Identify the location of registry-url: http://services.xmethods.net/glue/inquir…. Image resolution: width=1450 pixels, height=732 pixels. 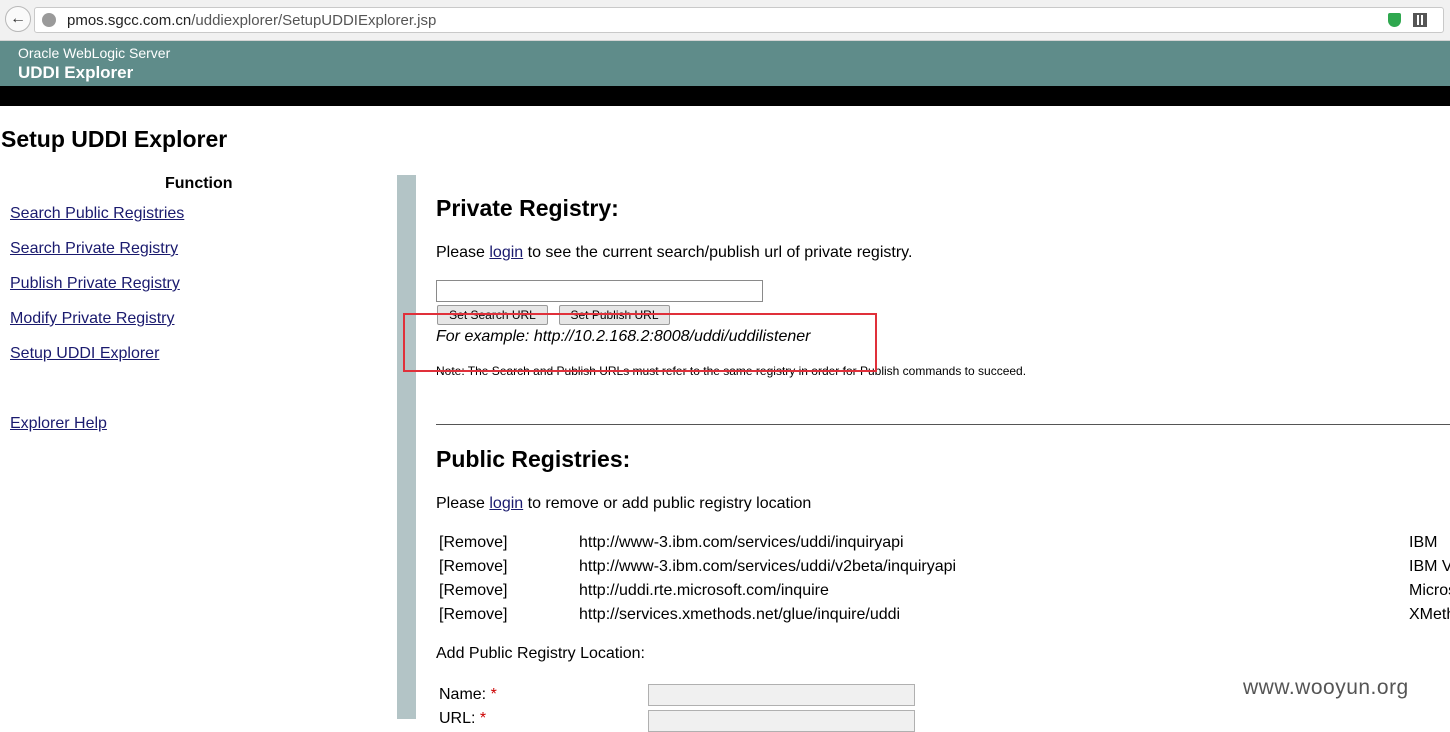
(740, 614).